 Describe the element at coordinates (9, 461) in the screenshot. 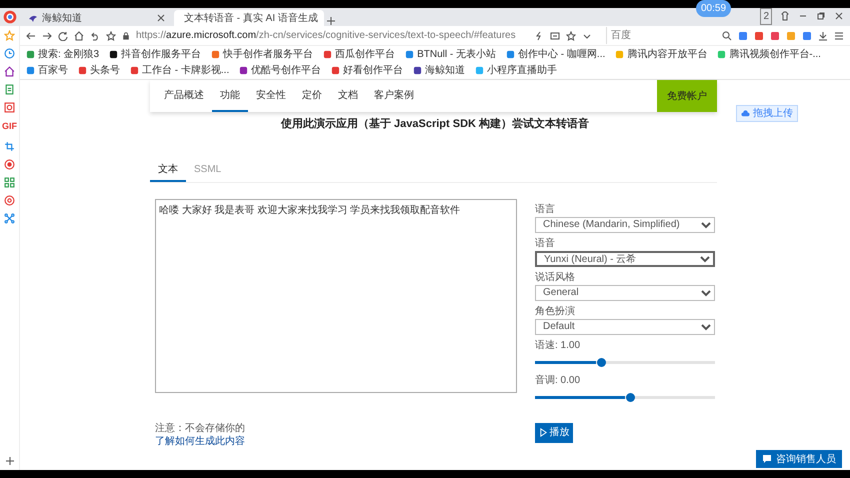

I see `add-icon` at that location.